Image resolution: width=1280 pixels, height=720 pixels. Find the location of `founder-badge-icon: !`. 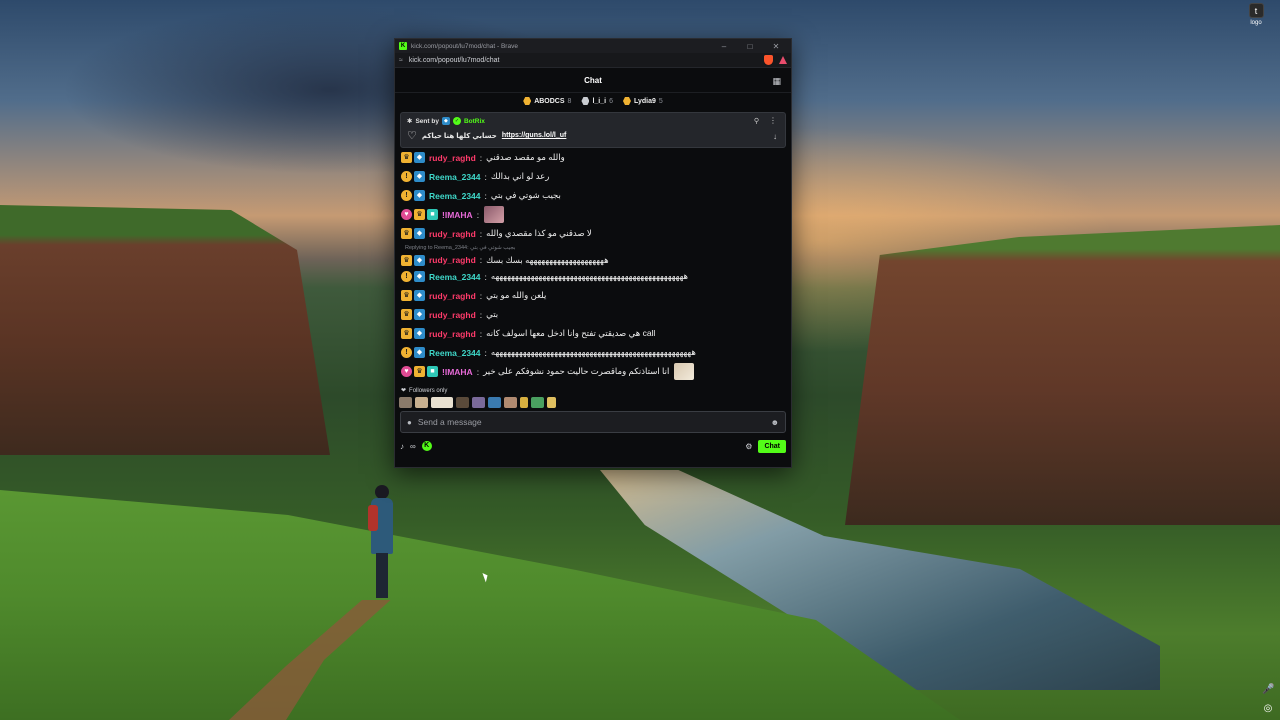

founder-badge-icon: ! is located at coordinates (406, 176).